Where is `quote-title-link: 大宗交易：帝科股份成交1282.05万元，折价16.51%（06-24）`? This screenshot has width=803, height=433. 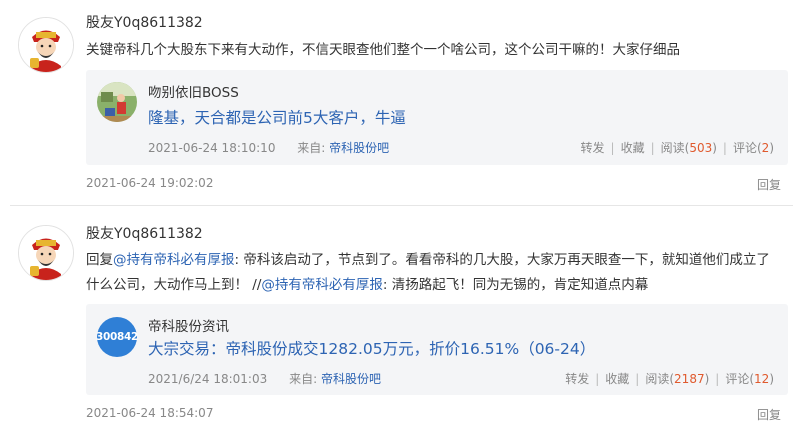 quote-title-link: 大宗交易：帝科股份成交1282.05万元，折价16.51%（06-24） is located at coordinates (371, 348).